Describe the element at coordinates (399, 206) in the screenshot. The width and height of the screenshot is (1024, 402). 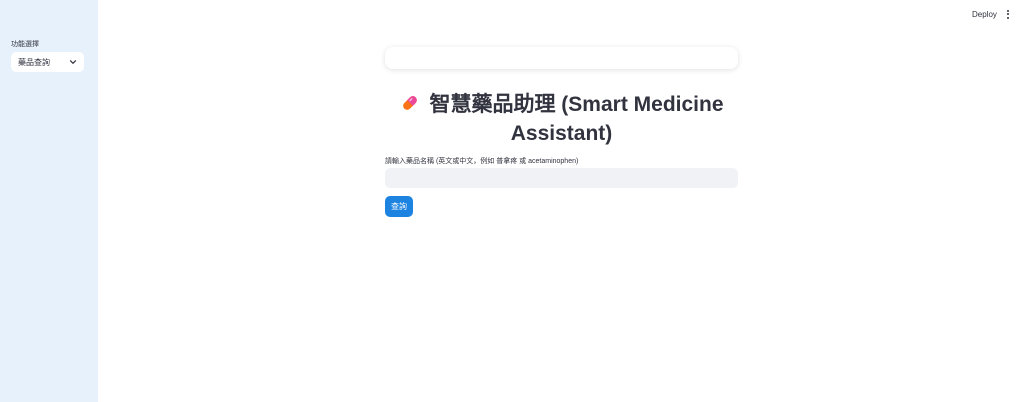
I see `query-button: 查詢` at that location.